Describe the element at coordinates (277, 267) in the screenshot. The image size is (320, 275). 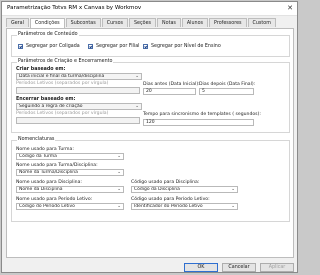
I see `apply-button: Aplicar` at that location.